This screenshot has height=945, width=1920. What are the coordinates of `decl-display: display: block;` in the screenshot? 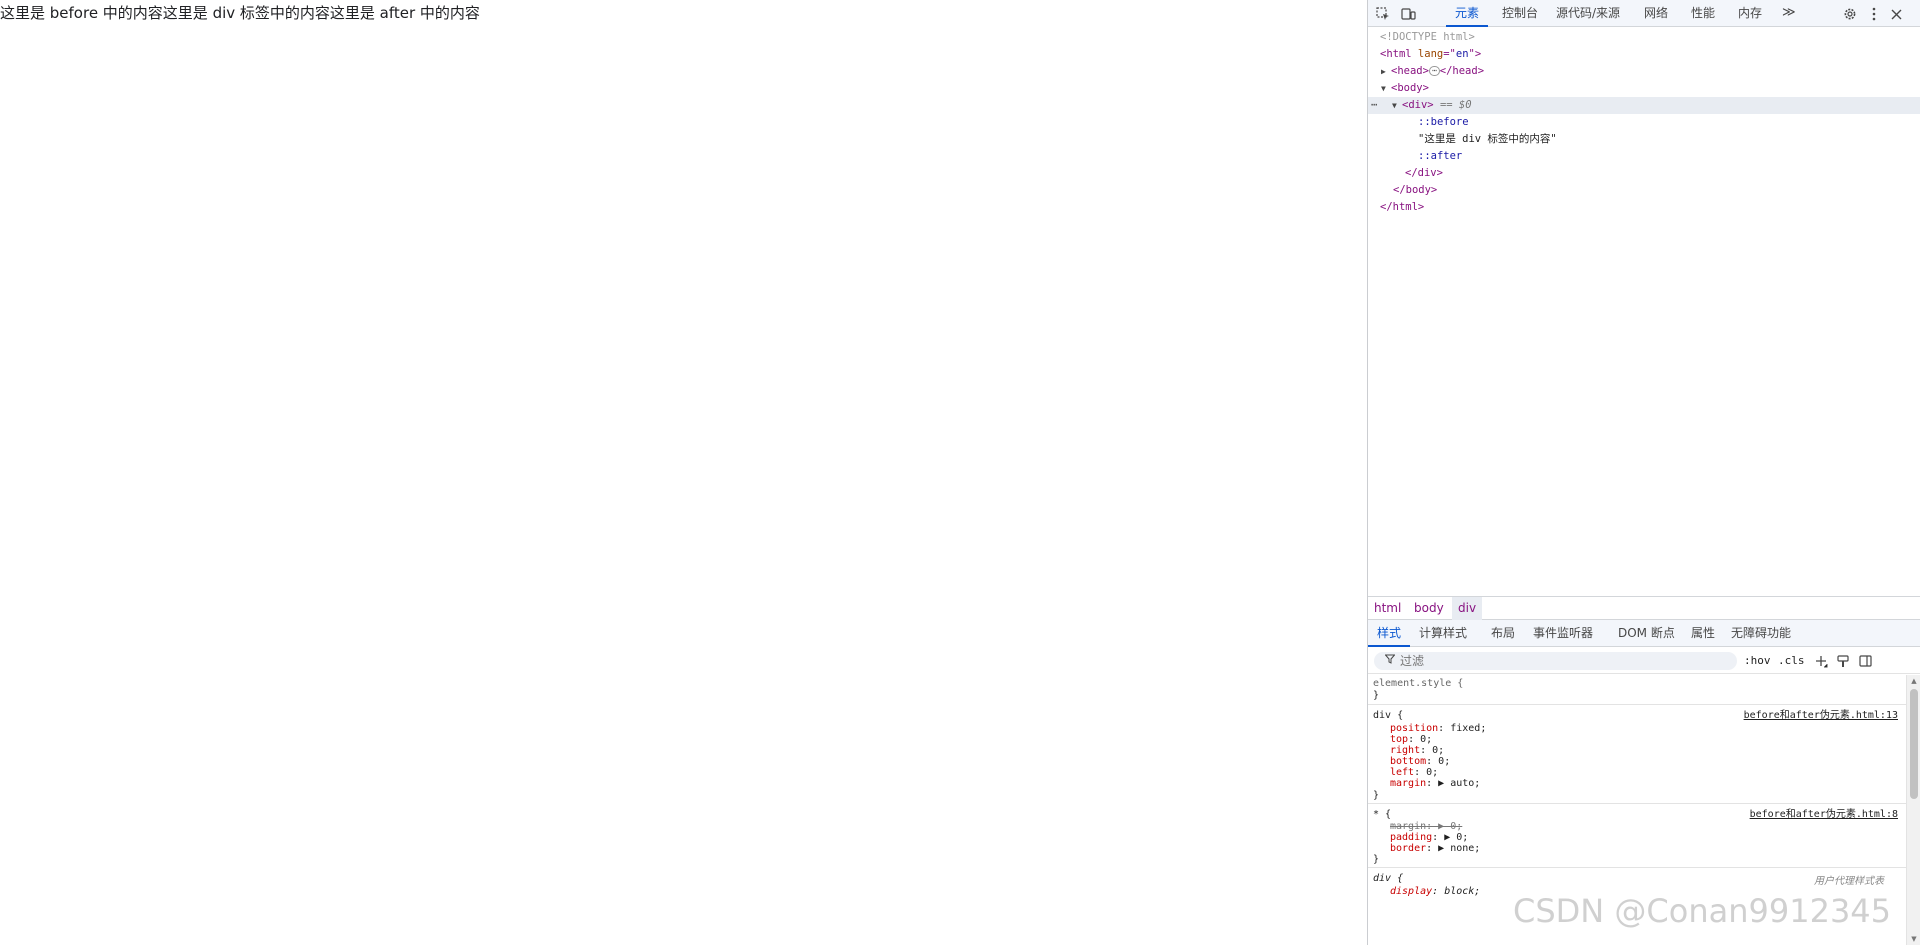 It's located at (1435, 892).